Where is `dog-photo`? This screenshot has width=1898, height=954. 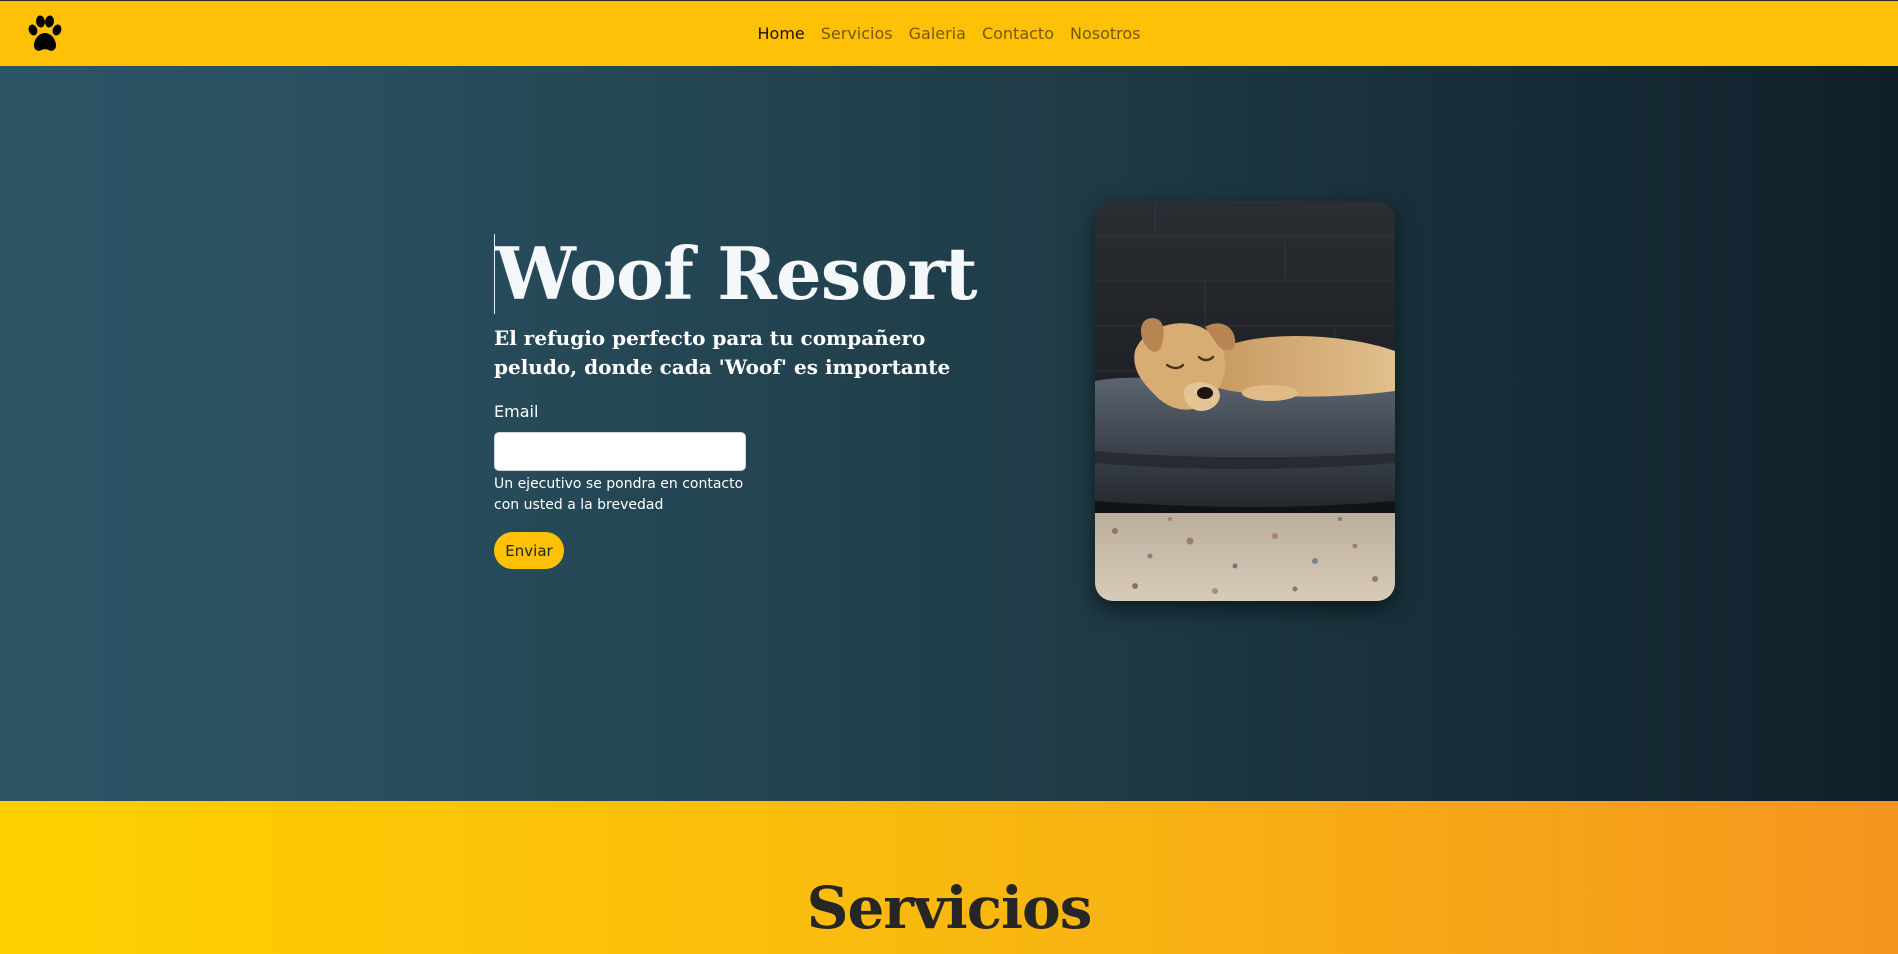 dog-photo is located at coordinates (1245, 401).